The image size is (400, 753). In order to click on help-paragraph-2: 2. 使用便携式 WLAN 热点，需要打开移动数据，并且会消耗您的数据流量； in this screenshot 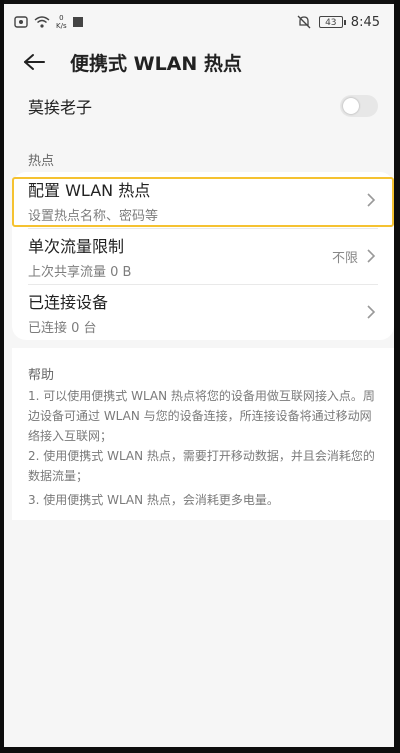, I will do `click(201, 466)`.